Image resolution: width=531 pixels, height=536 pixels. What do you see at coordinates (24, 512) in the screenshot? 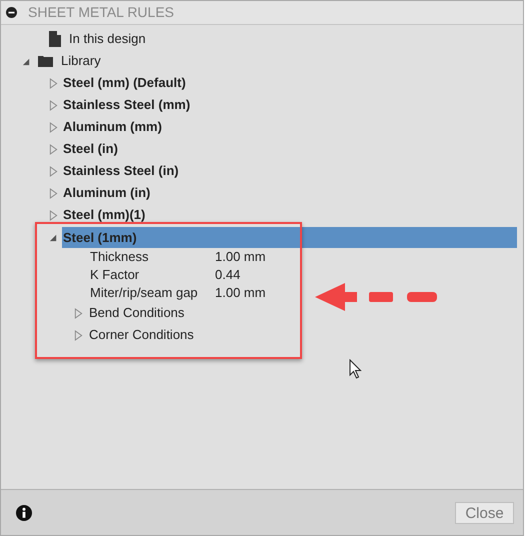
I see `info-icon` at bounding box center [24, 512].